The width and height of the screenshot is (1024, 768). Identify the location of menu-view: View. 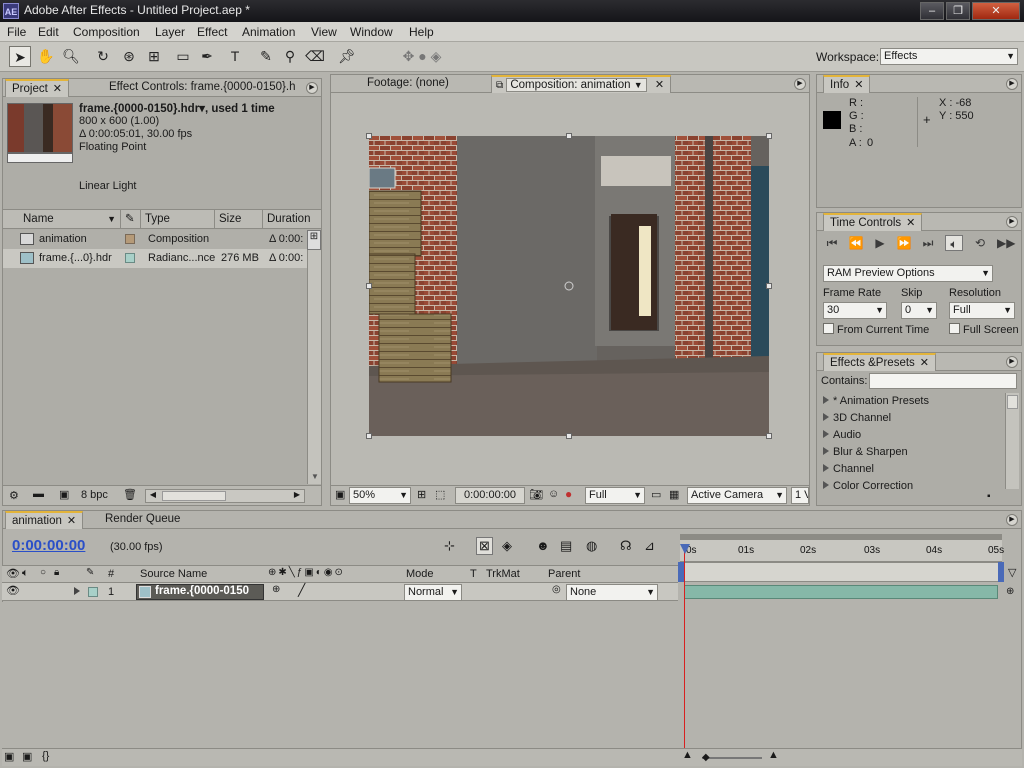
(324, 32).